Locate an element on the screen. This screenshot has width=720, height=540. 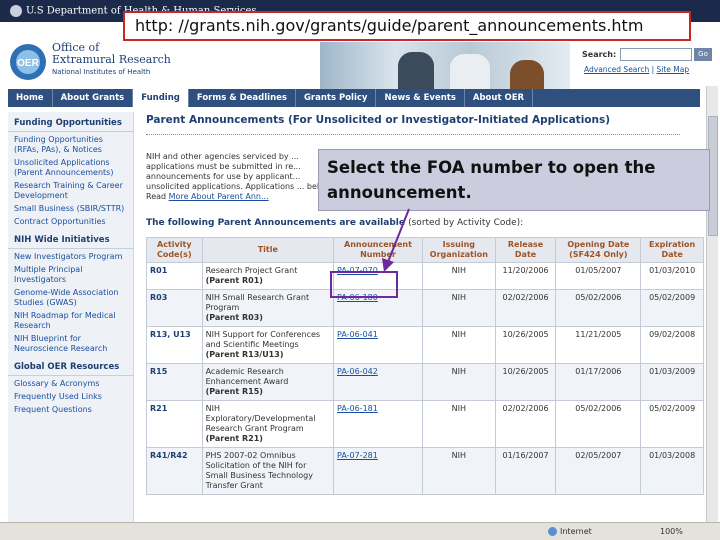
search-label: Search: is located at coordinates (599, 54).